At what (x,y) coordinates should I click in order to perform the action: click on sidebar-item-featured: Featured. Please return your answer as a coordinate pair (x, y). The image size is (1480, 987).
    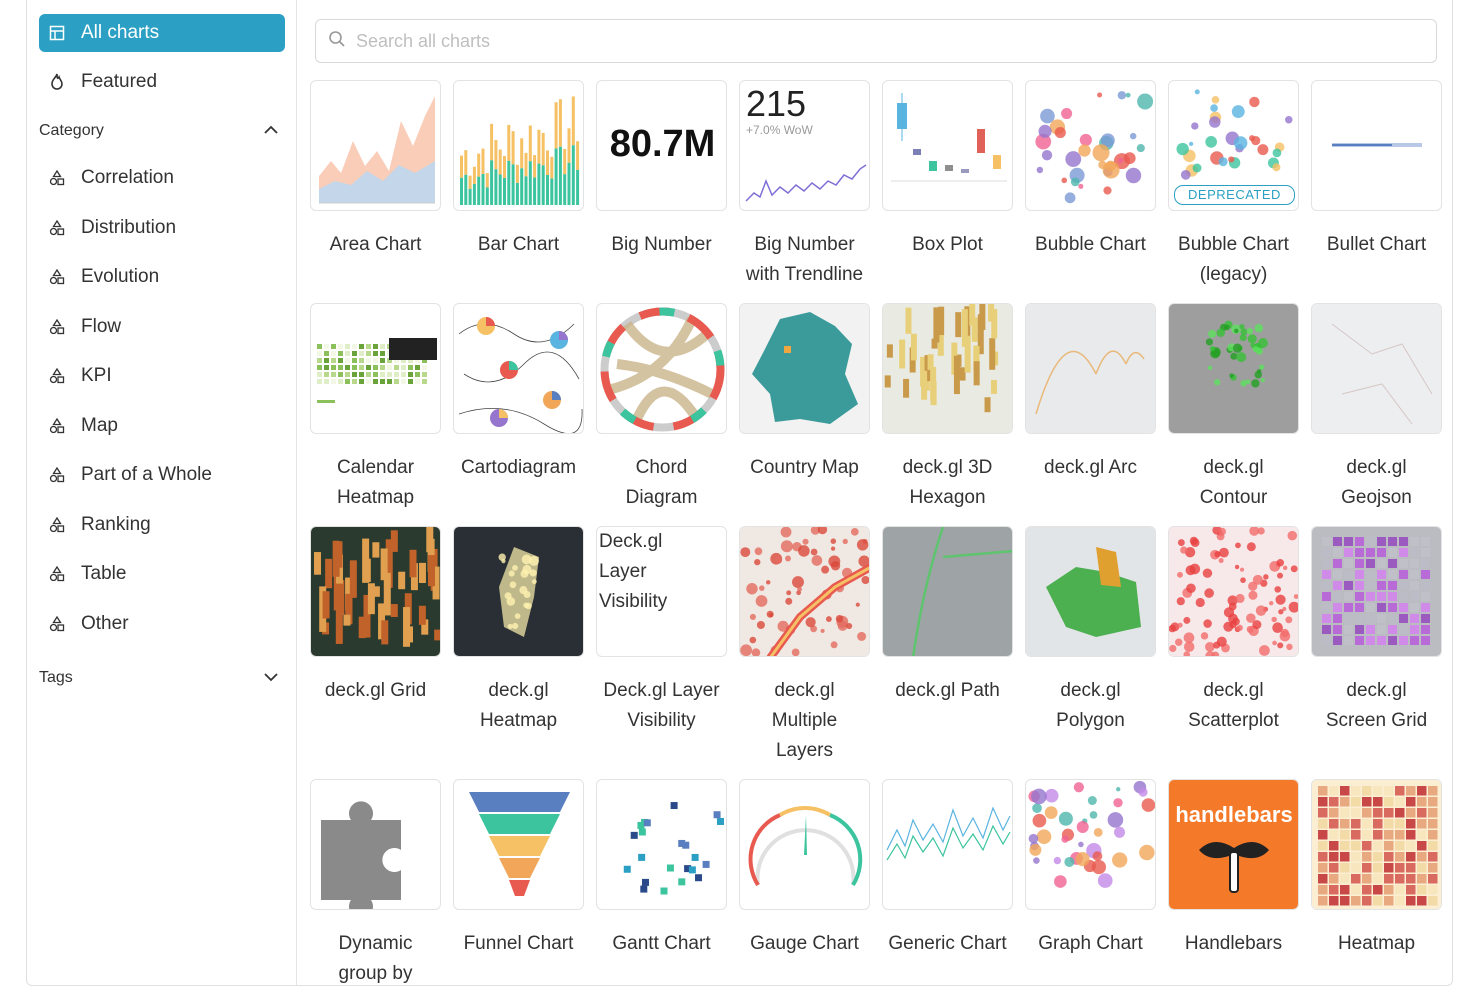
    Looking at the image, I should click on (162, 82).